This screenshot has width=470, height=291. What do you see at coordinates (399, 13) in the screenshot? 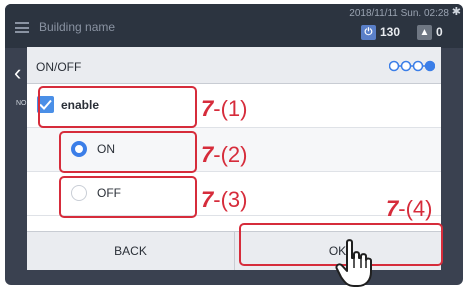
I see `datetime-label: 2018/11/11 Sun. 02:28` at bounding box center [399, 13].